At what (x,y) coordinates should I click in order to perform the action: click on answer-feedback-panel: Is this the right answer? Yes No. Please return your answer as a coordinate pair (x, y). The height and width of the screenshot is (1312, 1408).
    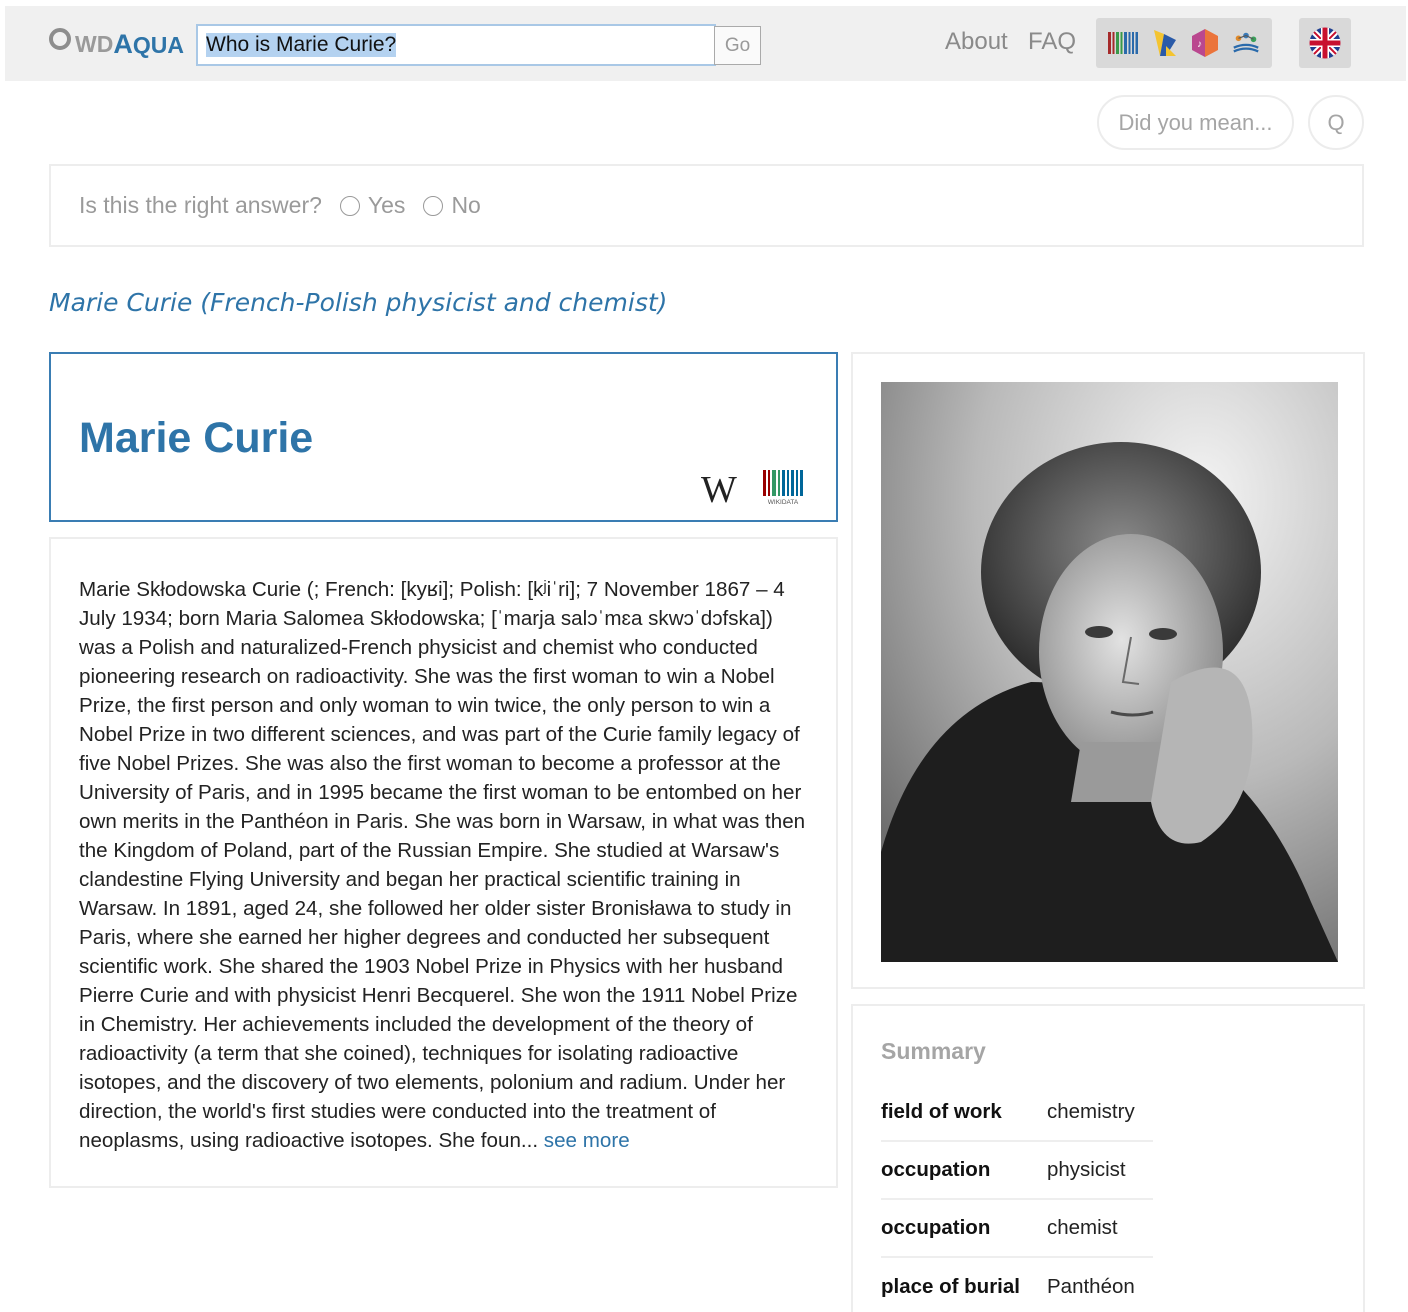
    Looking at the image, I should click on (706, 205).